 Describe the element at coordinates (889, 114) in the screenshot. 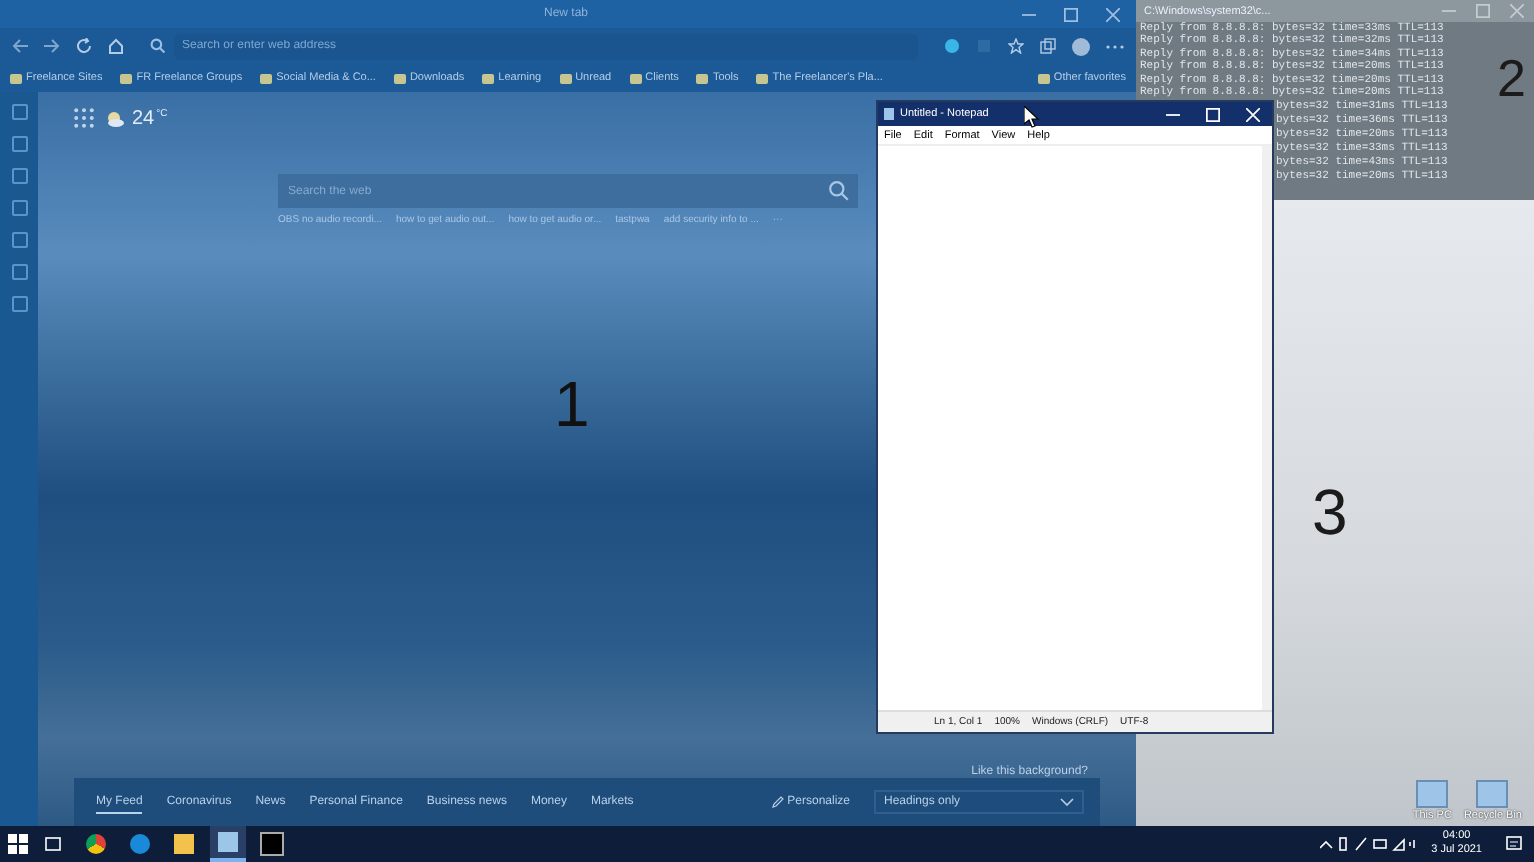

I see `notepad-icon` at that location.